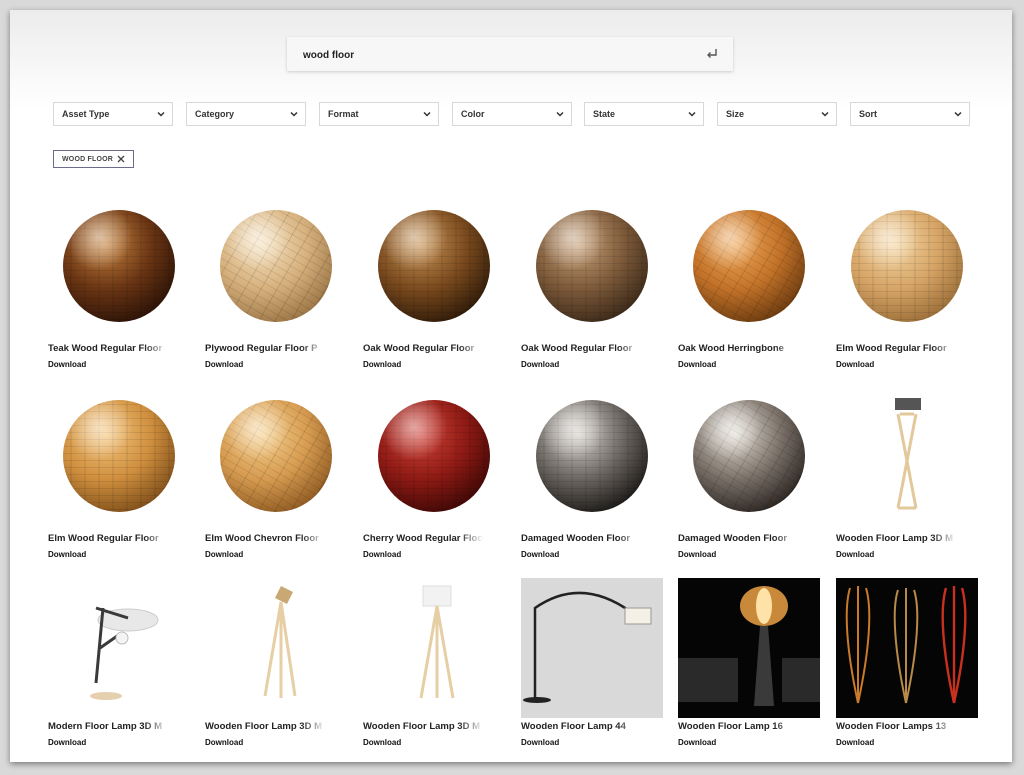  Describe the element at coordinates (738, 348) in the screenshot. I see `asset-title: Oak Wood Herringbone` at that location.